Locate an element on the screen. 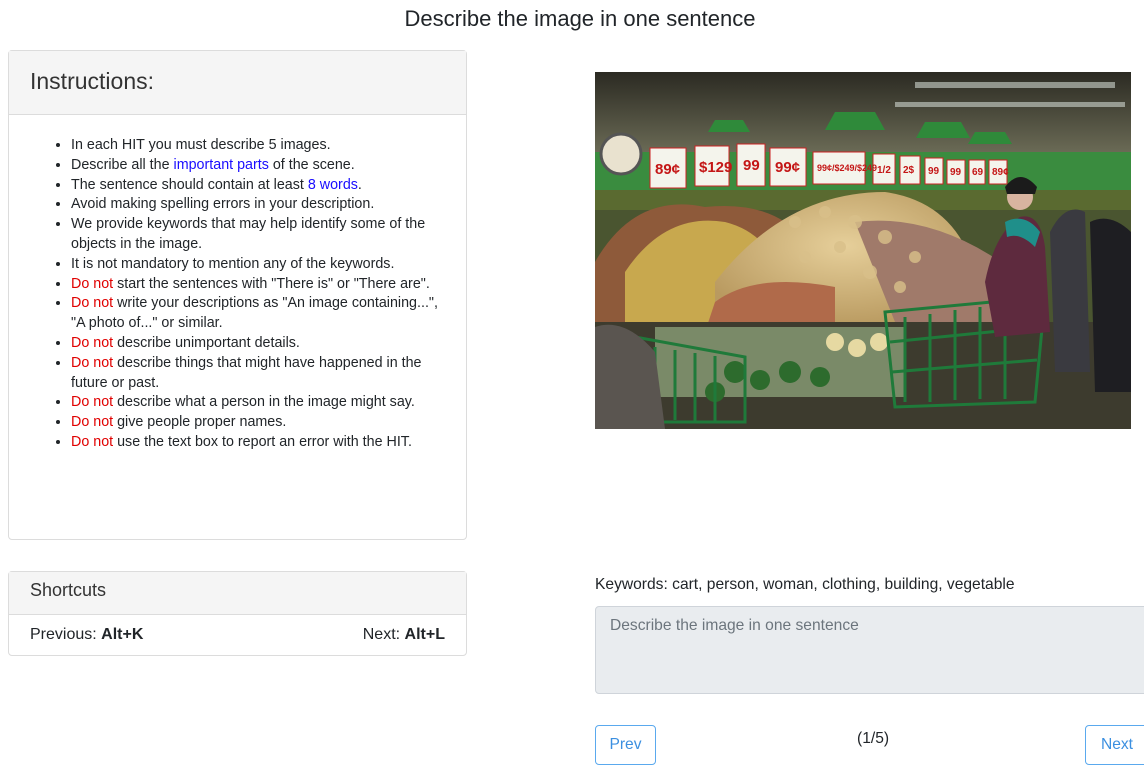 This screenshot has height=765, width=1144. shortcut-previous: Previous: Alt+K is located at coordinates (86, 635).